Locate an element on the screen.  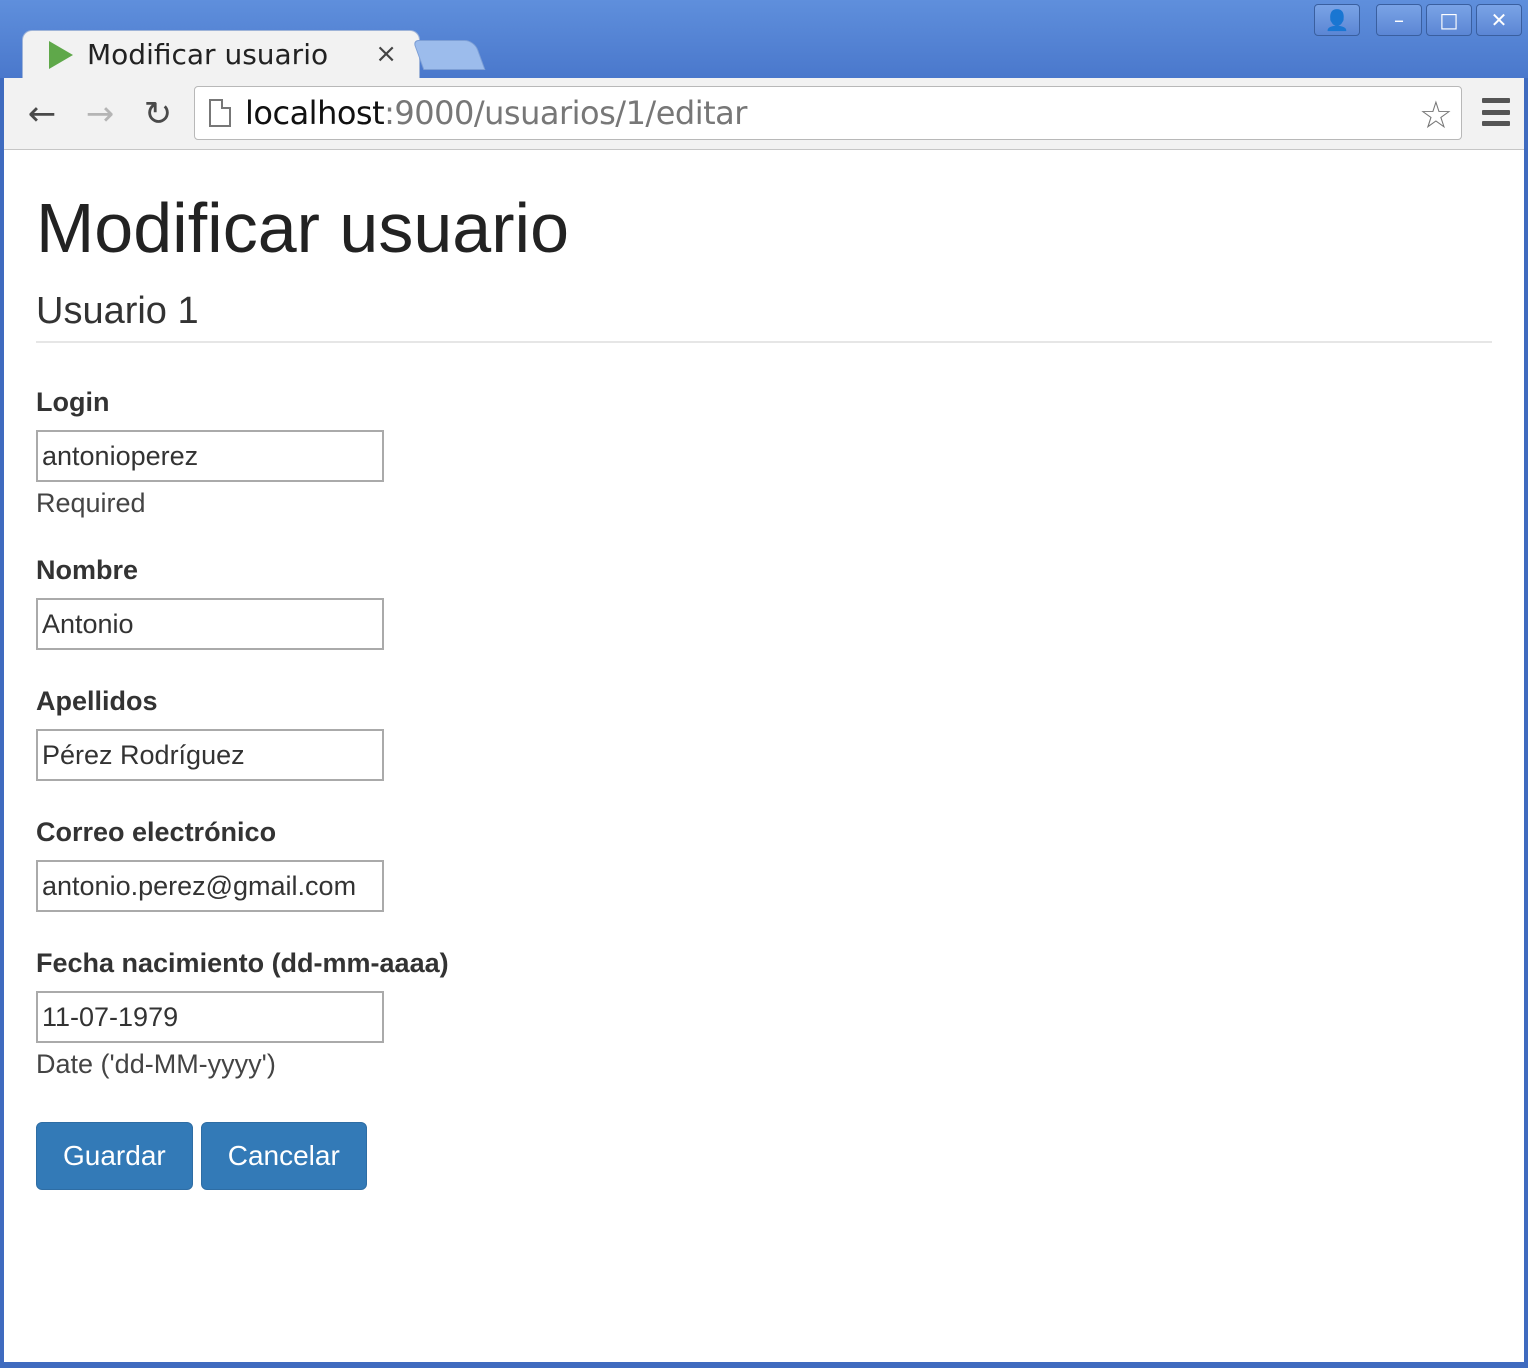
tab-title: Modificar usuario is located at coordinates (208, 54).